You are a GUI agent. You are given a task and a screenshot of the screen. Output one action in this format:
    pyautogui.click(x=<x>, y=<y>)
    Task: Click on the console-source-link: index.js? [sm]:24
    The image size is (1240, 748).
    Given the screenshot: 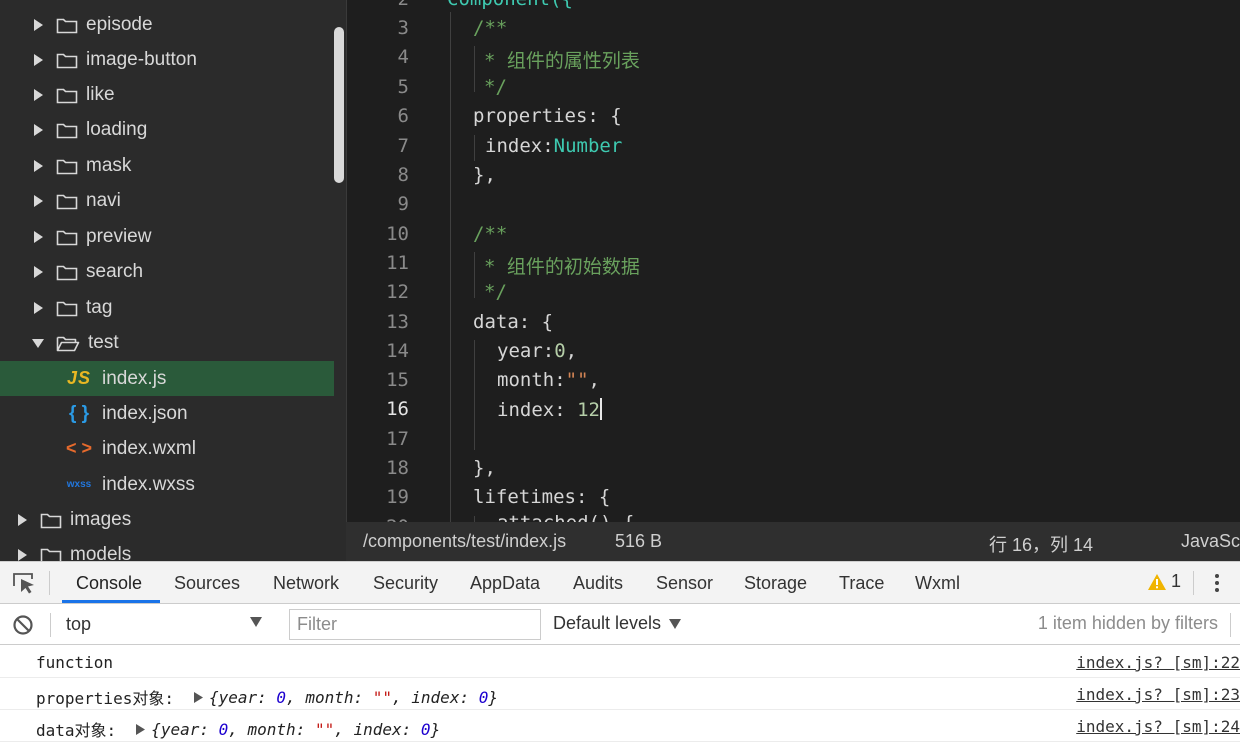 What is the action you would take?
    pyautogui.click(x=1158, y=726)
    